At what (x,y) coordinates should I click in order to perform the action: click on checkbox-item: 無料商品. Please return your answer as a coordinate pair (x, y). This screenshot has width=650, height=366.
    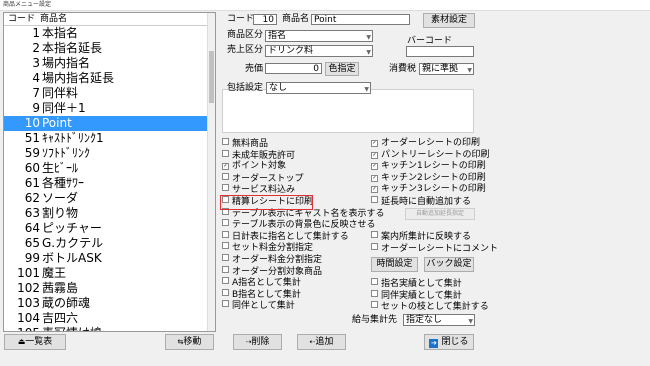
    Looking at the image, I should click on (245, 144).